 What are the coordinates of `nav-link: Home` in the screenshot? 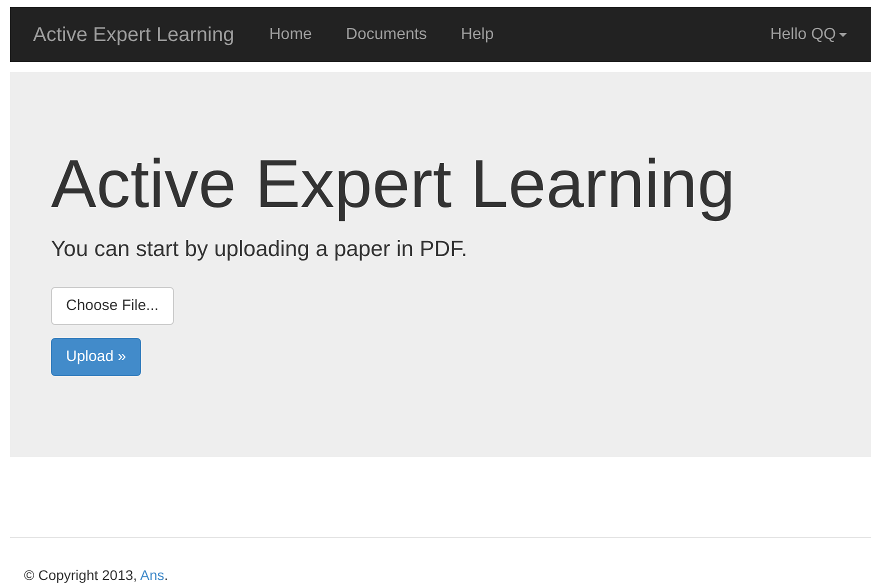 It's located at (290, 34).